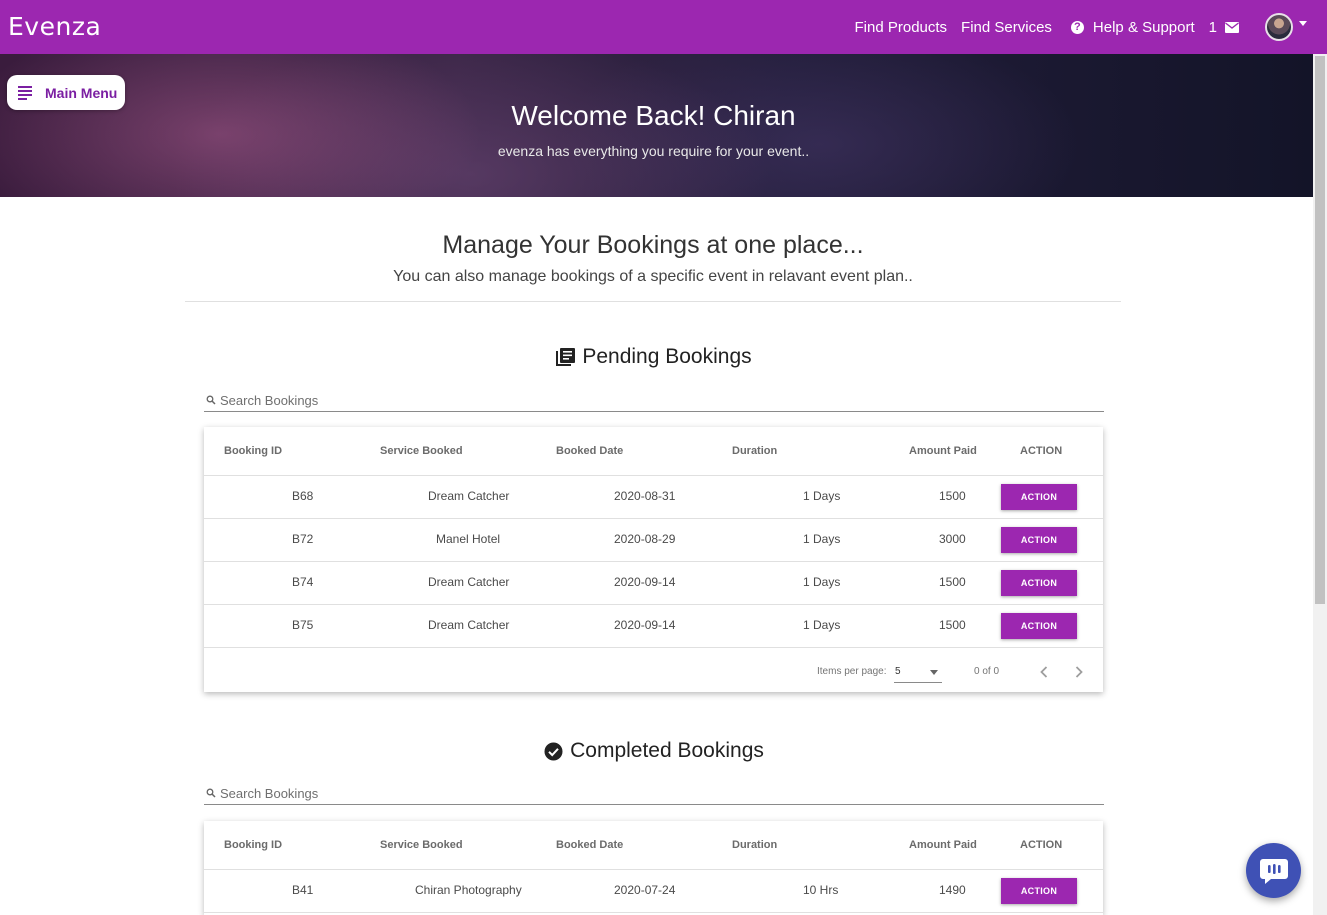  Describe the element at coordinates (54, 26) in the screenshot. I see `brand-logo: Evenza` at that location.